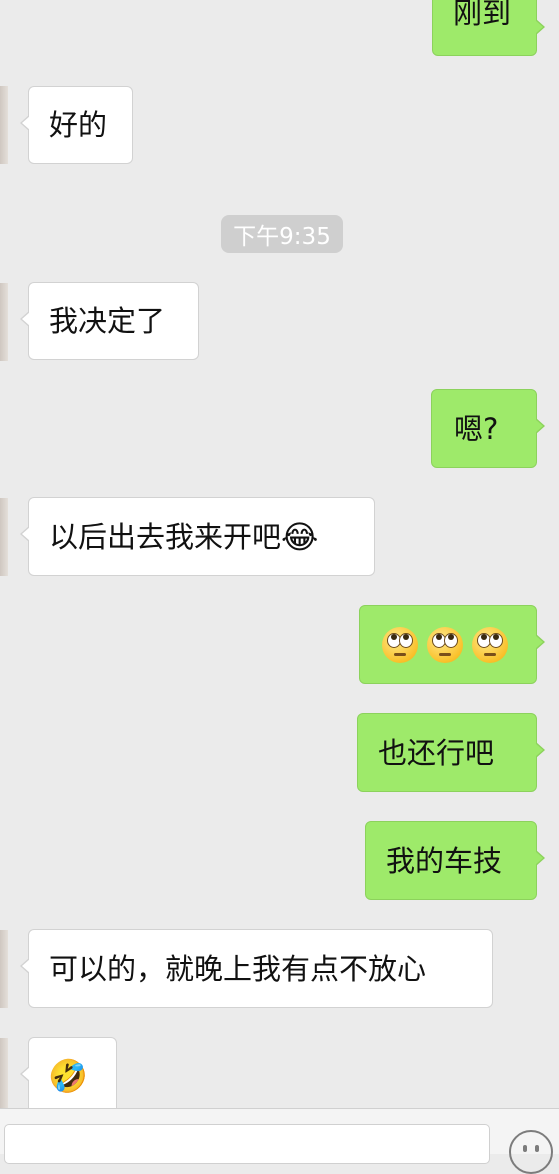 The image size is (559, 1174). What do you see at coordinates (444, 860) in the screenshot?
I see `message-text: 我的车技` at bounding box center [444, 860].